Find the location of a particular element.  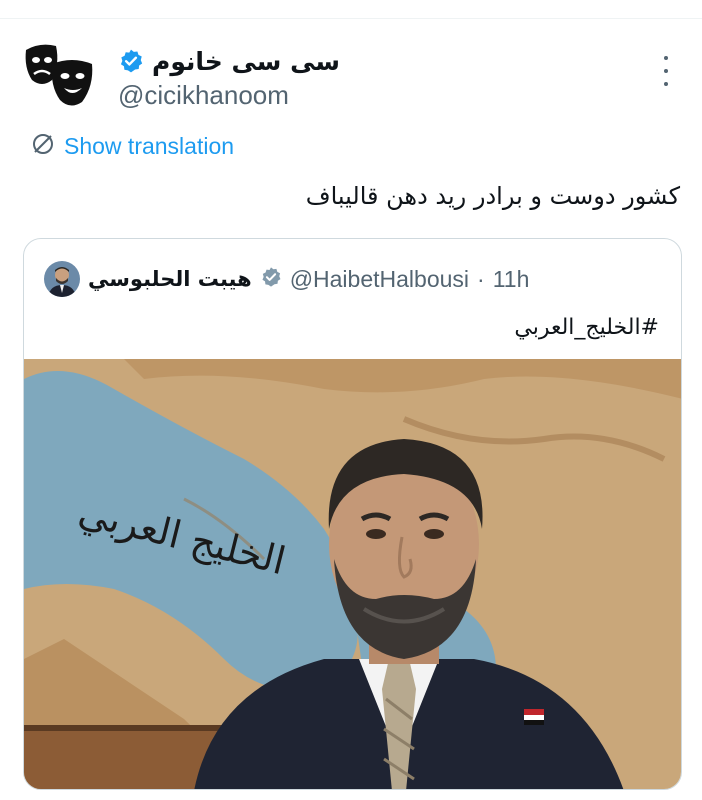

top-divider is located at coordinates (351, 18).